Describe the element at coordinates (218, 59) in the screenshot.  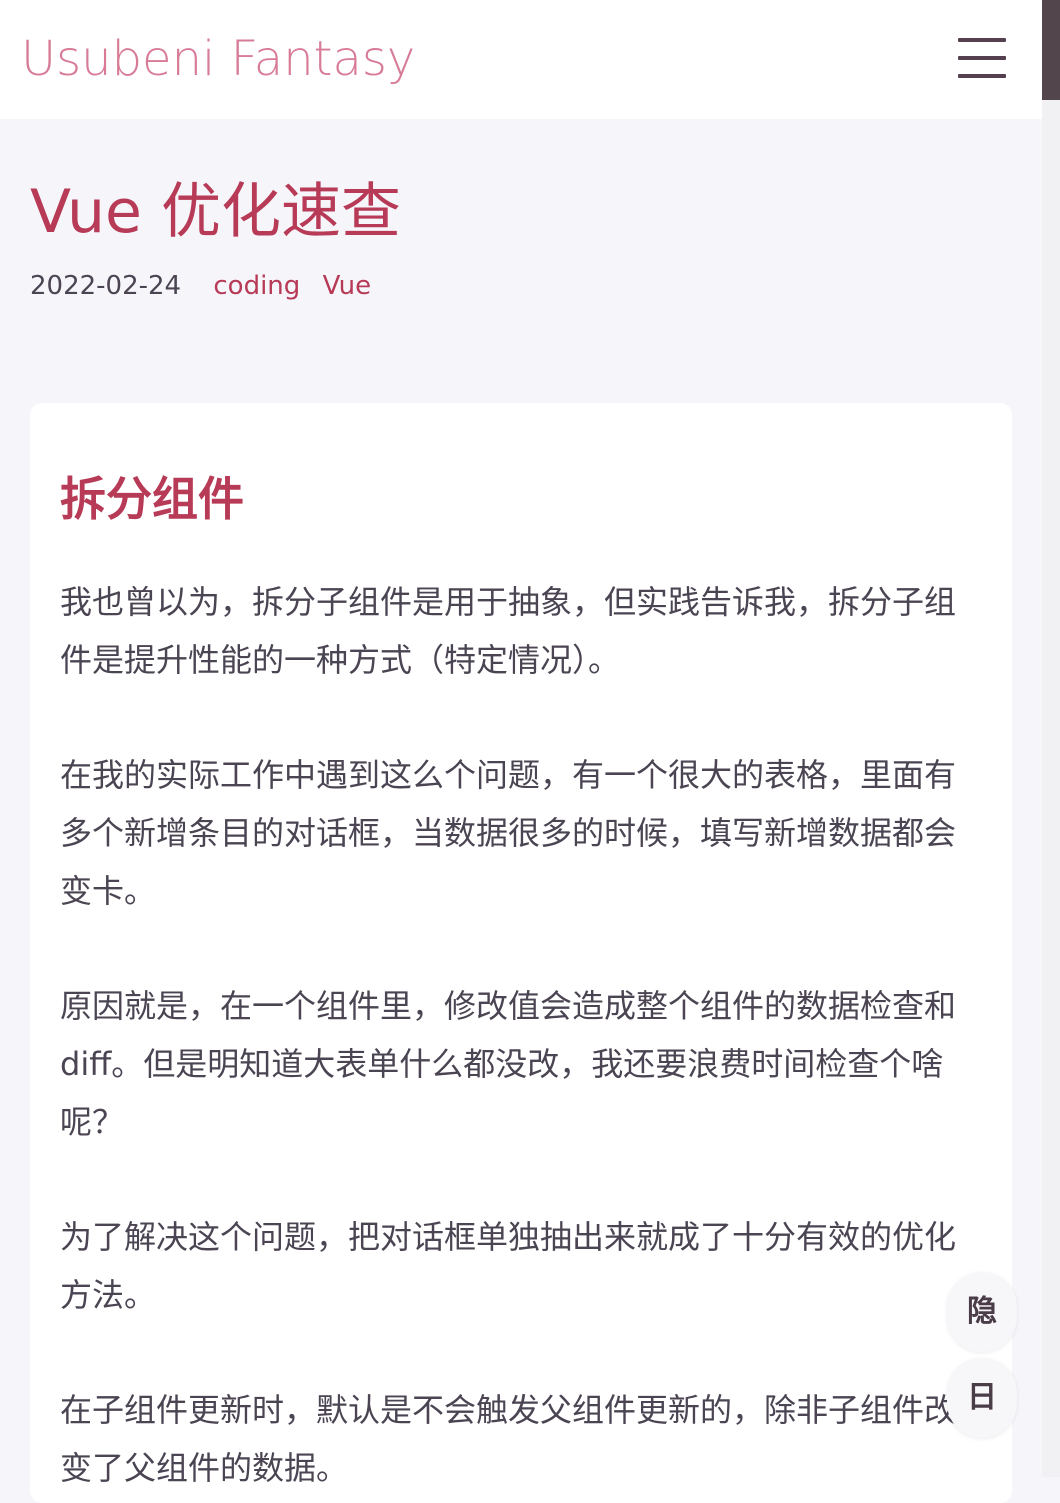
I see `site-title-link: Usubeni Fantasy` at that location.